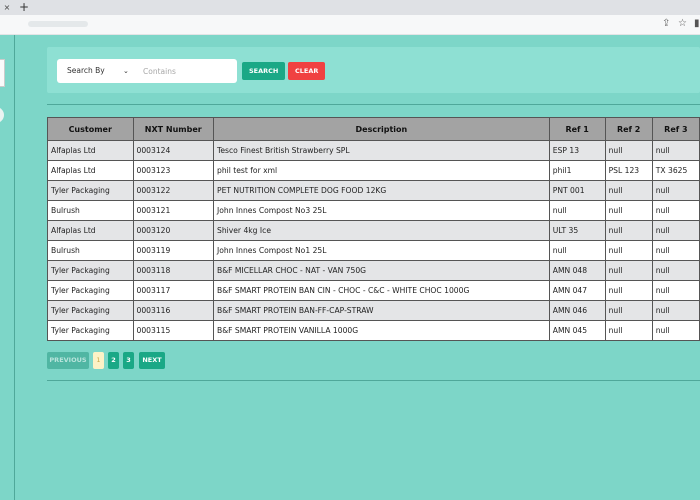 This screenshot has height=500, width=700. I want to click on search-panel: Search By ⌄ SEARCH CLEAR, so click(373, 70).